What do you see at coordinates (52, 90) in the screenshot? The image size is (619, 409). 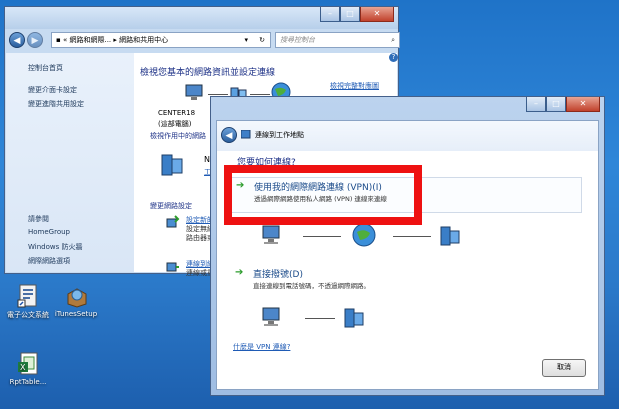 I see `sidebar-item-adapter-settings: 變更介面卡設定` at bounding box center [52, 90].